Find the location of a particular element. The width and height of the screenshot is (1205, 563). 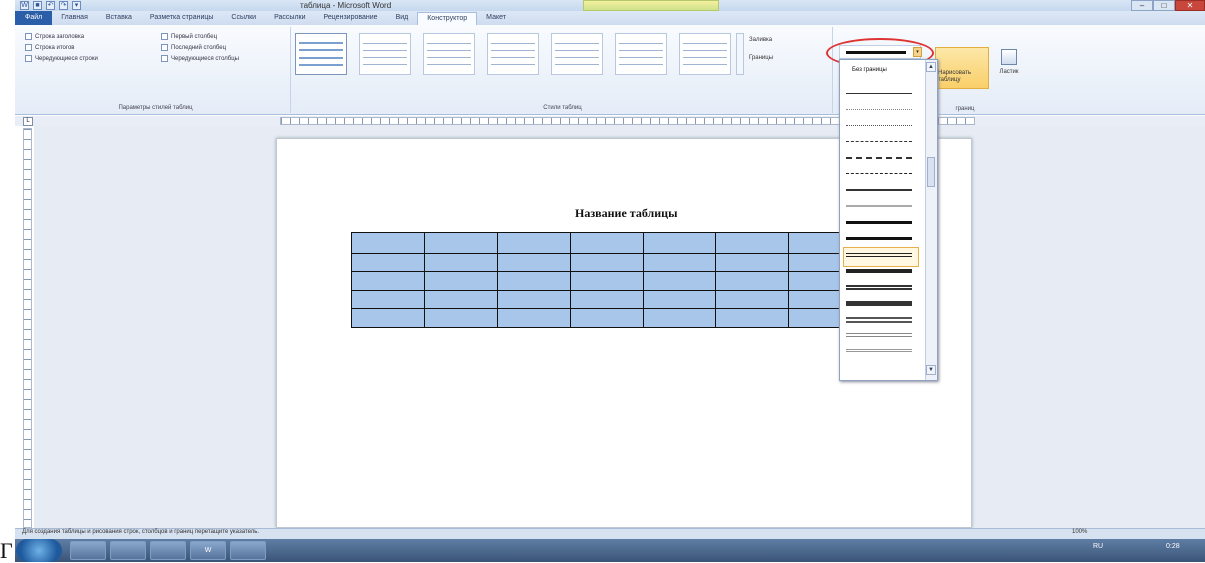

tab-home: Главная is located at coordinates (74, 18).